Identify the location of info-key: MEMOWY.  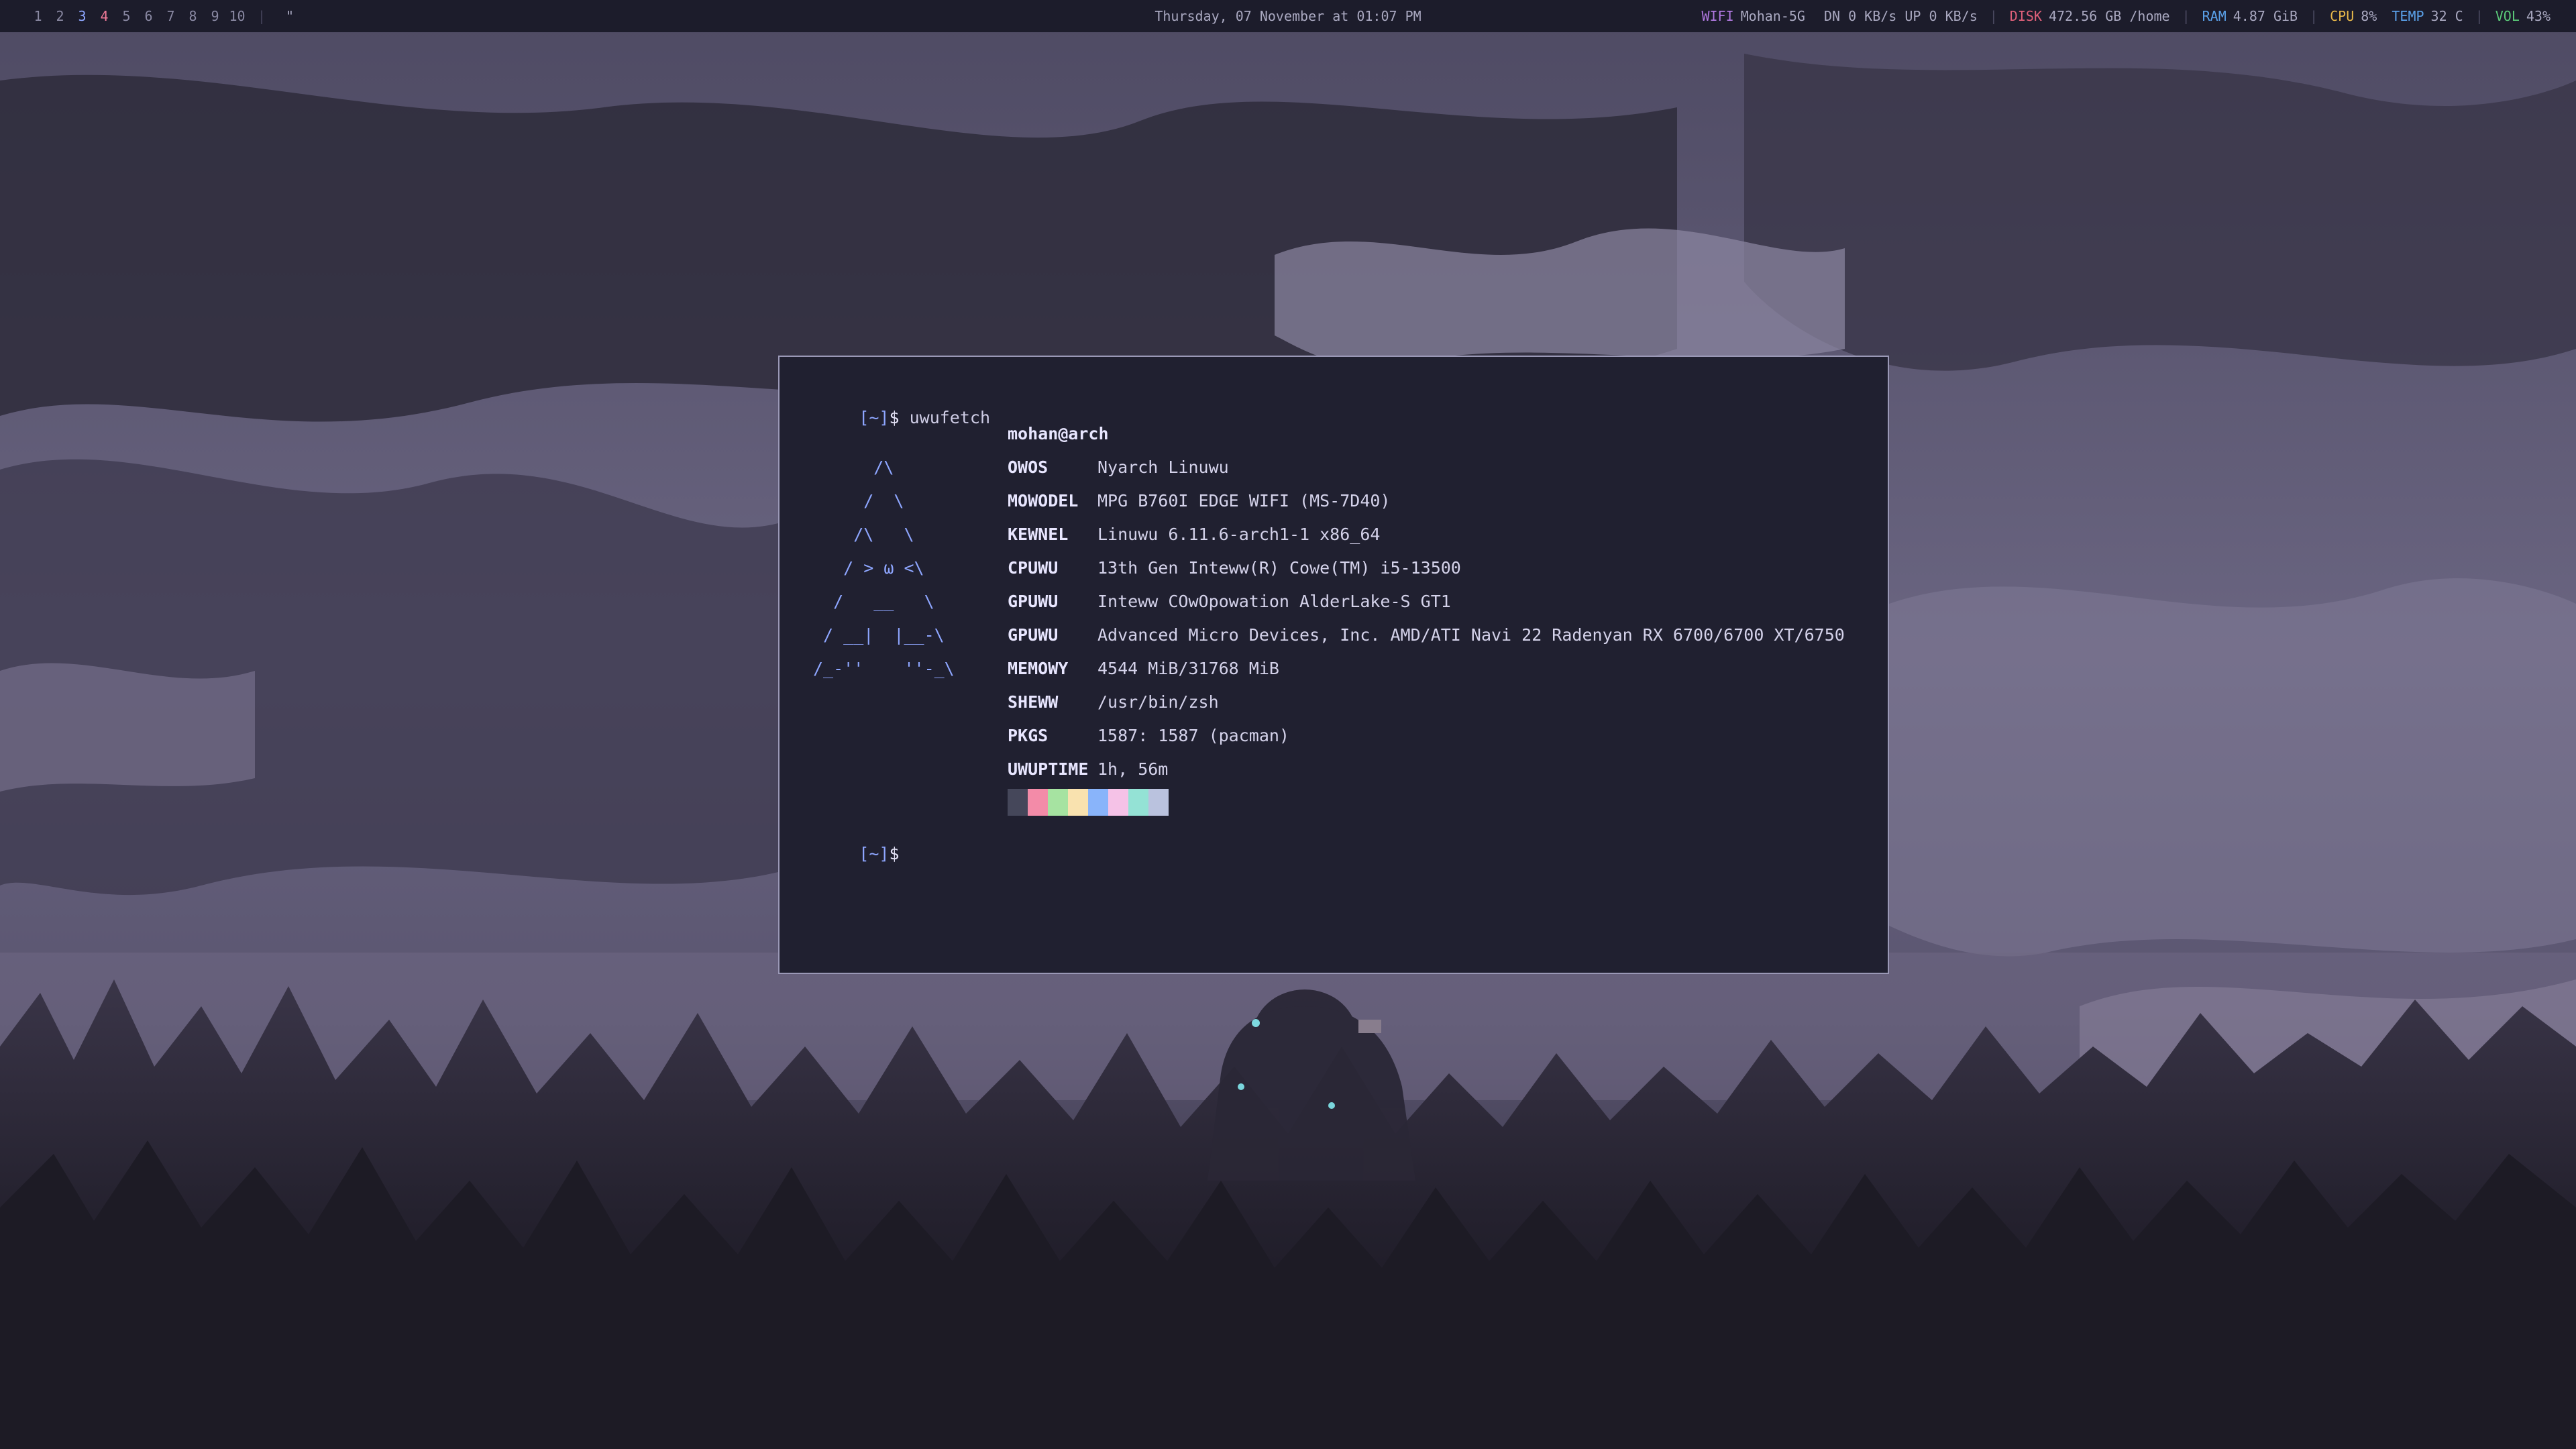
(1038, 668).